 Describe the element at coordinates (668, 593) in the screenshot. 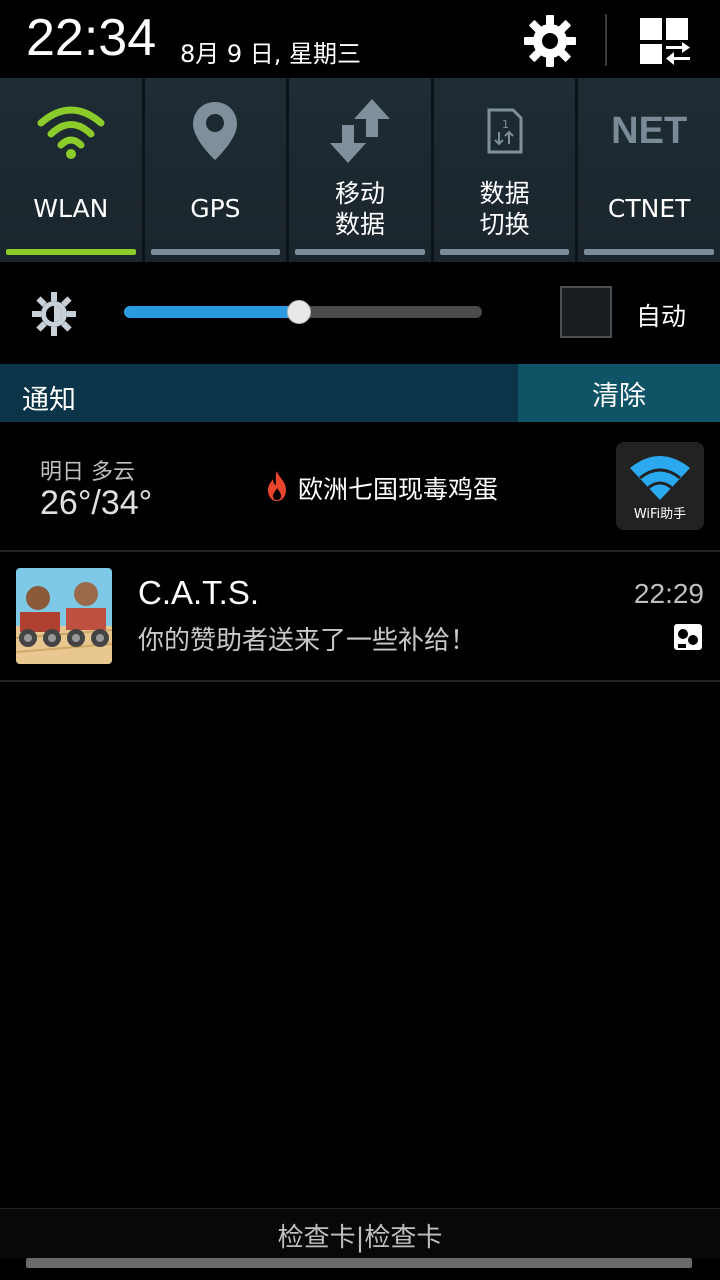

I see `notification-time: 22:29` at that location.